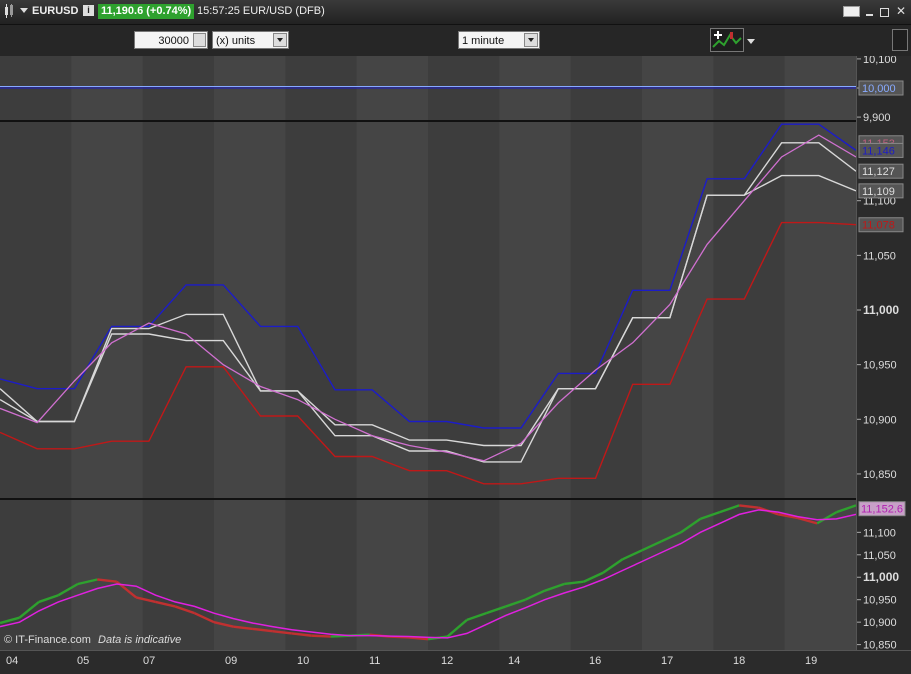 This screenshot has width=911, height=674. Describe the element at coordinates (739, 661) in the screenshot. I see `x-tick-label: 18` at that location.